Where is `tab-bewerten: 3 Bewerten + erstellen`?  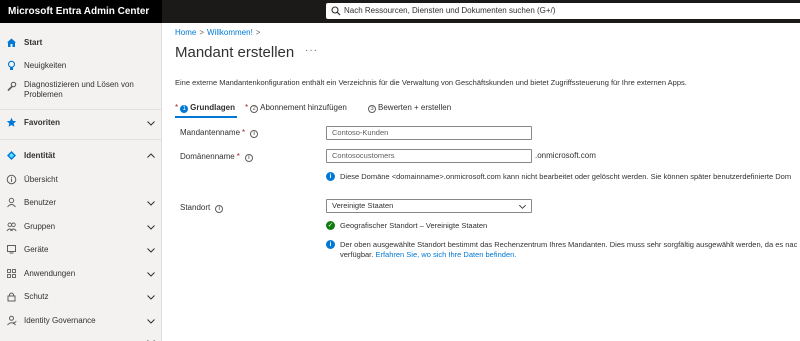 tab-bewerten: 3 Bewerten + erstellen is located at coordinates (409, 108).